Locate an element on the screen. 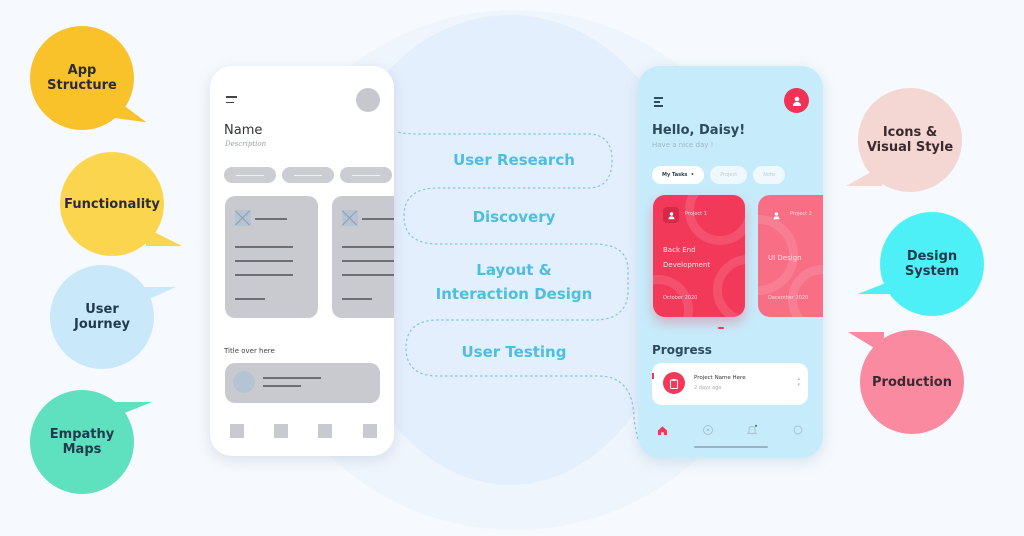 Image resolution: width=1024 pixels, height=536 pixels. bubble-label: Visual Style is located at coordinates (910, 147).